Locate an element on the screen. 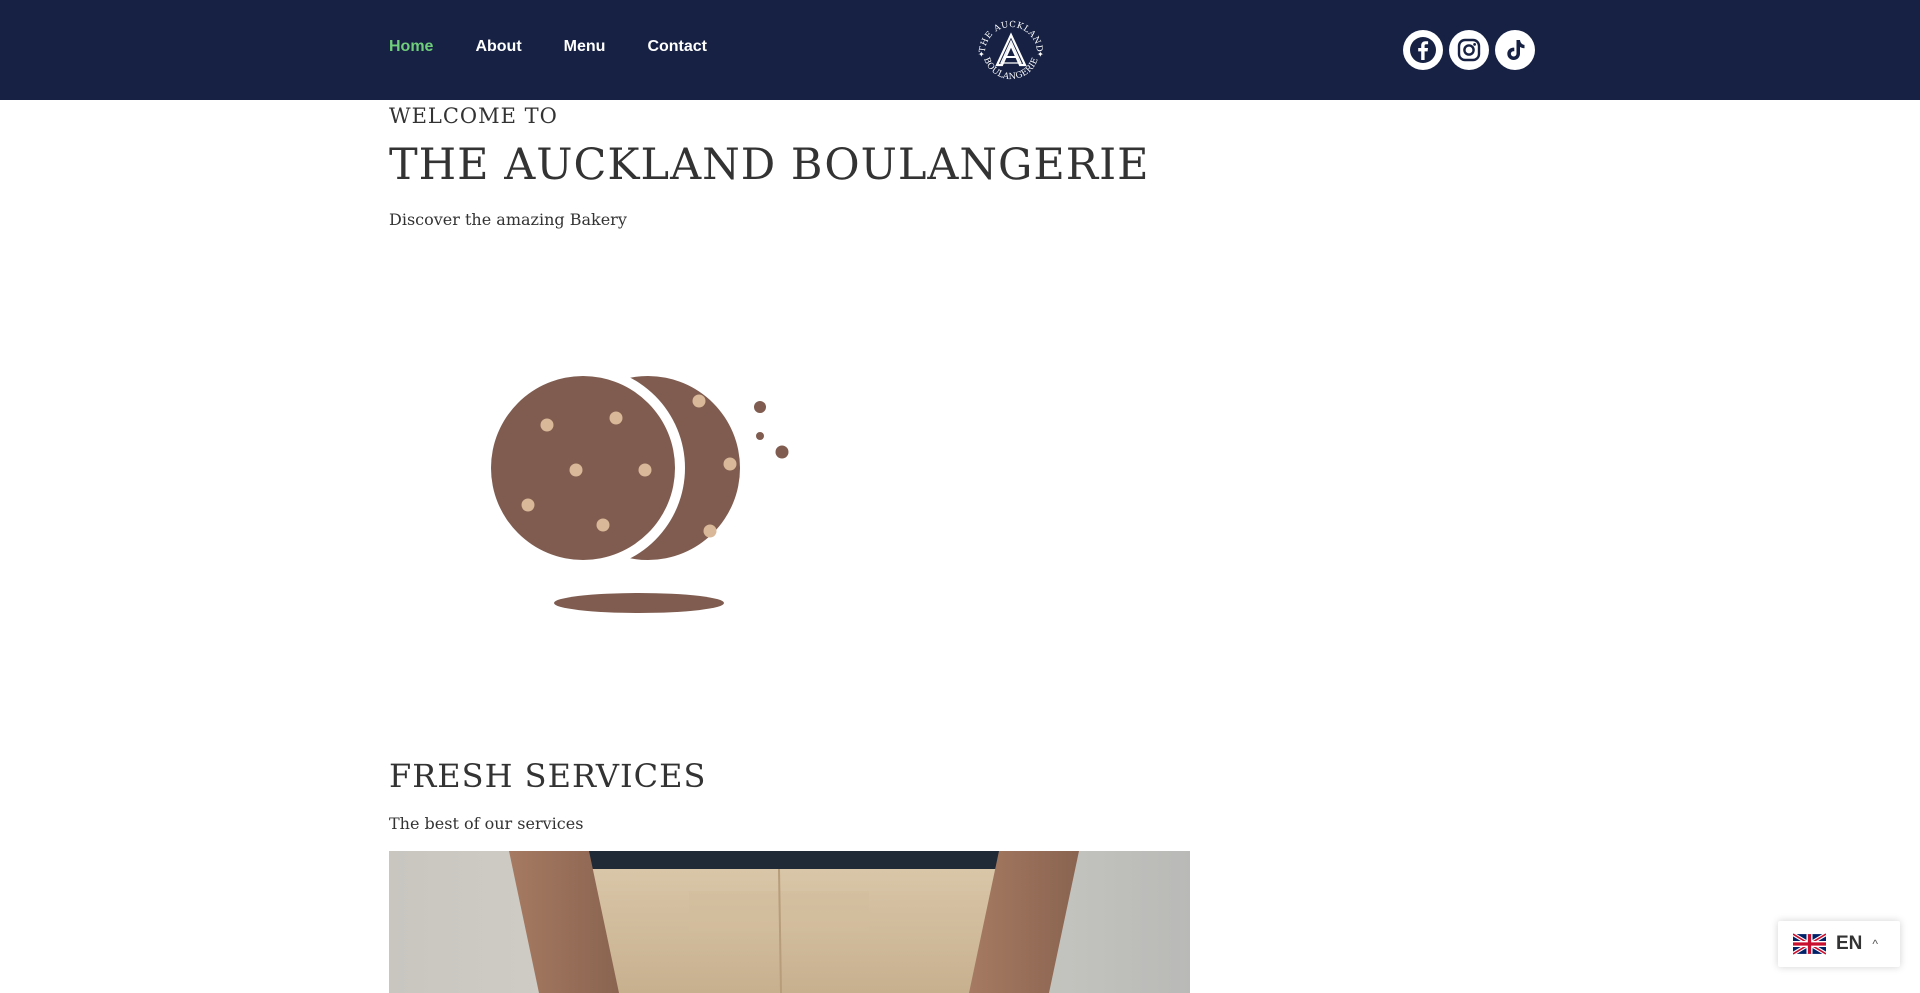 Image resolution: width=1920 pixels, height=993 pixels. cookies-icon is located at coordinates (640, 494).